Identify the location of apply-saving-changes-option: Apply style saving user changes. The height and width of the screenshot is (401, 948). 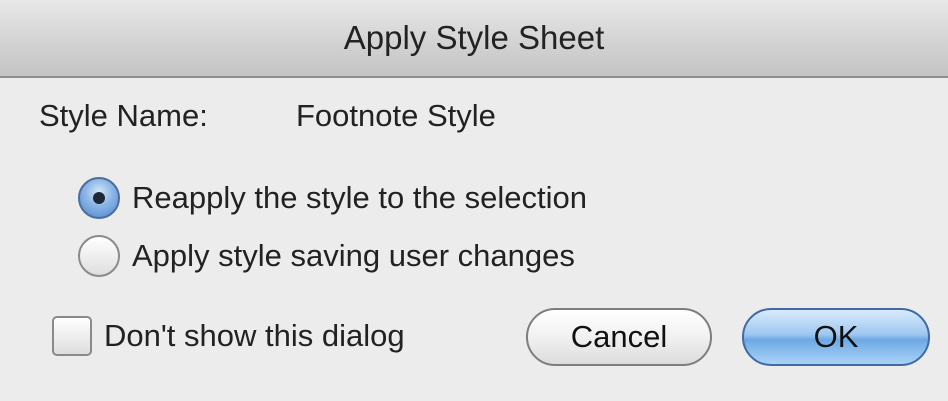
(326, 256).